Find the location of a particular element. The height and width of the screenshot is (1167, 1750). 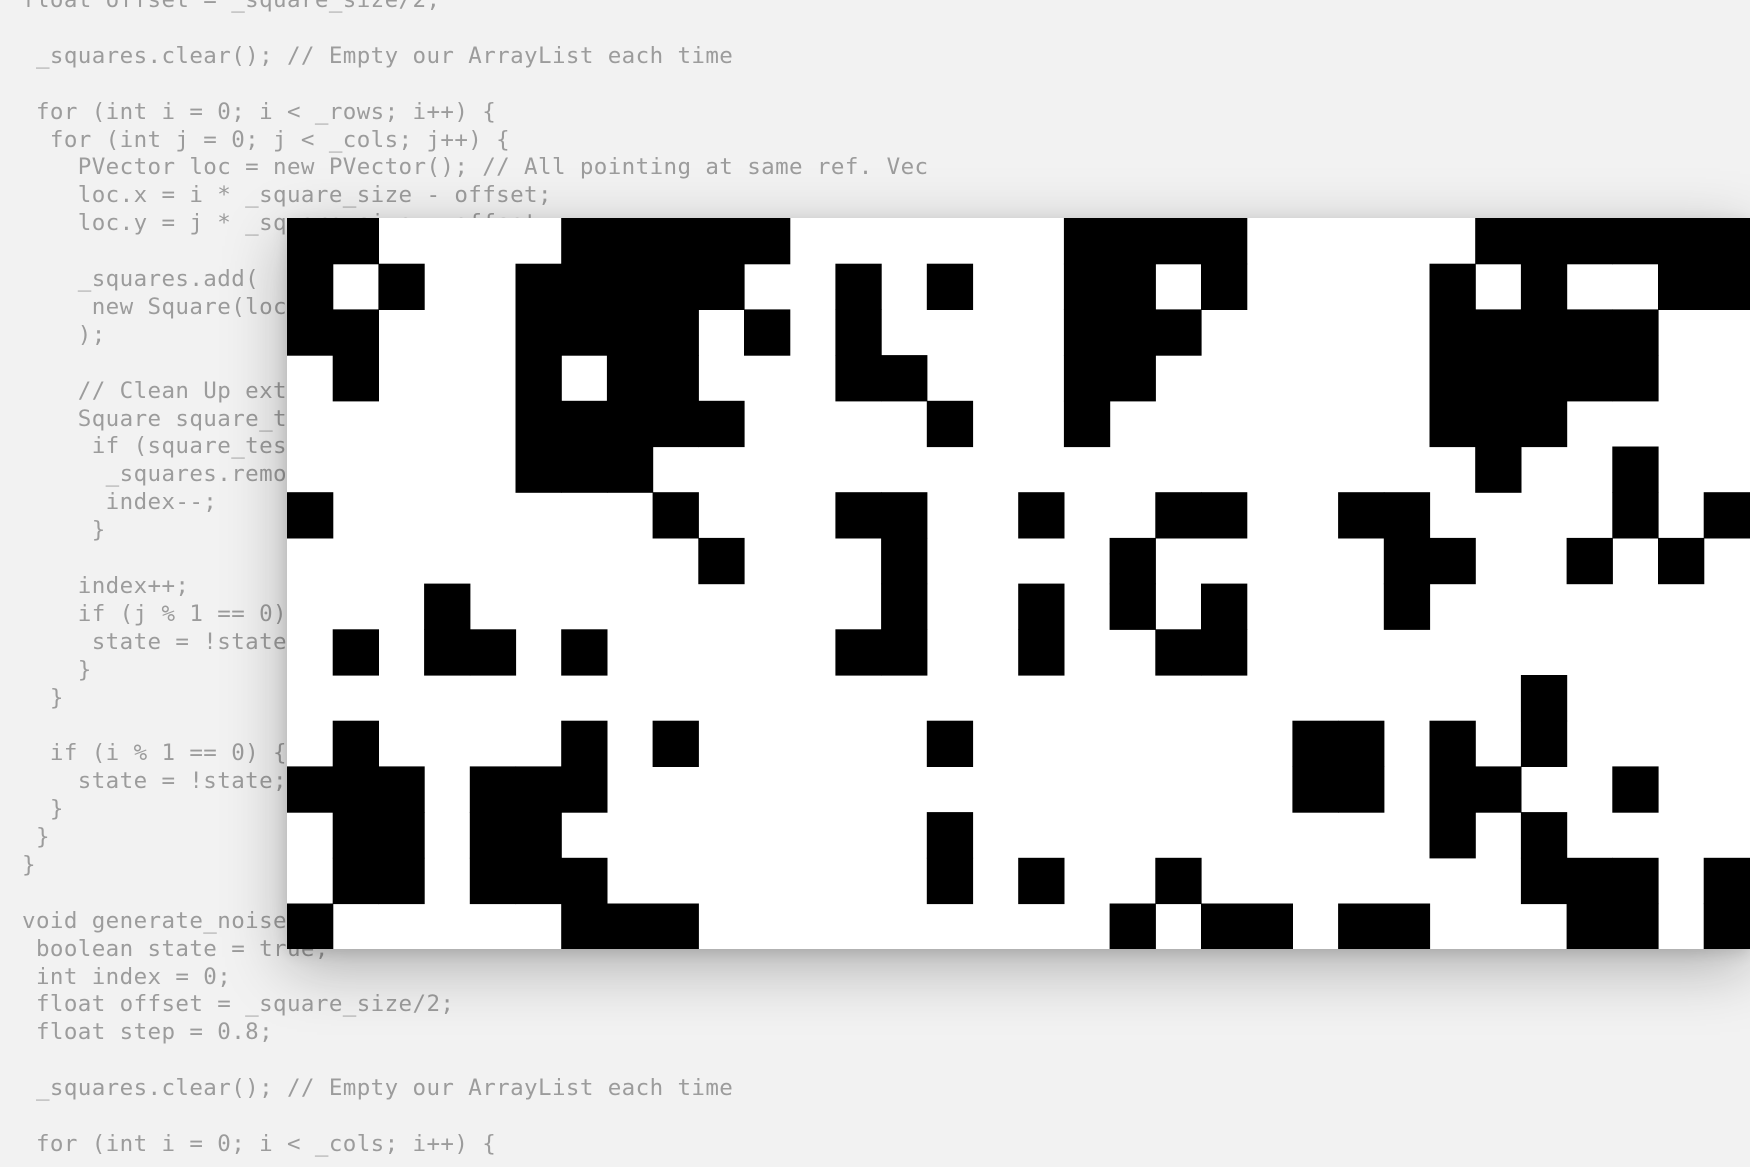

code-line: ); is located at coordinates (64, 334).